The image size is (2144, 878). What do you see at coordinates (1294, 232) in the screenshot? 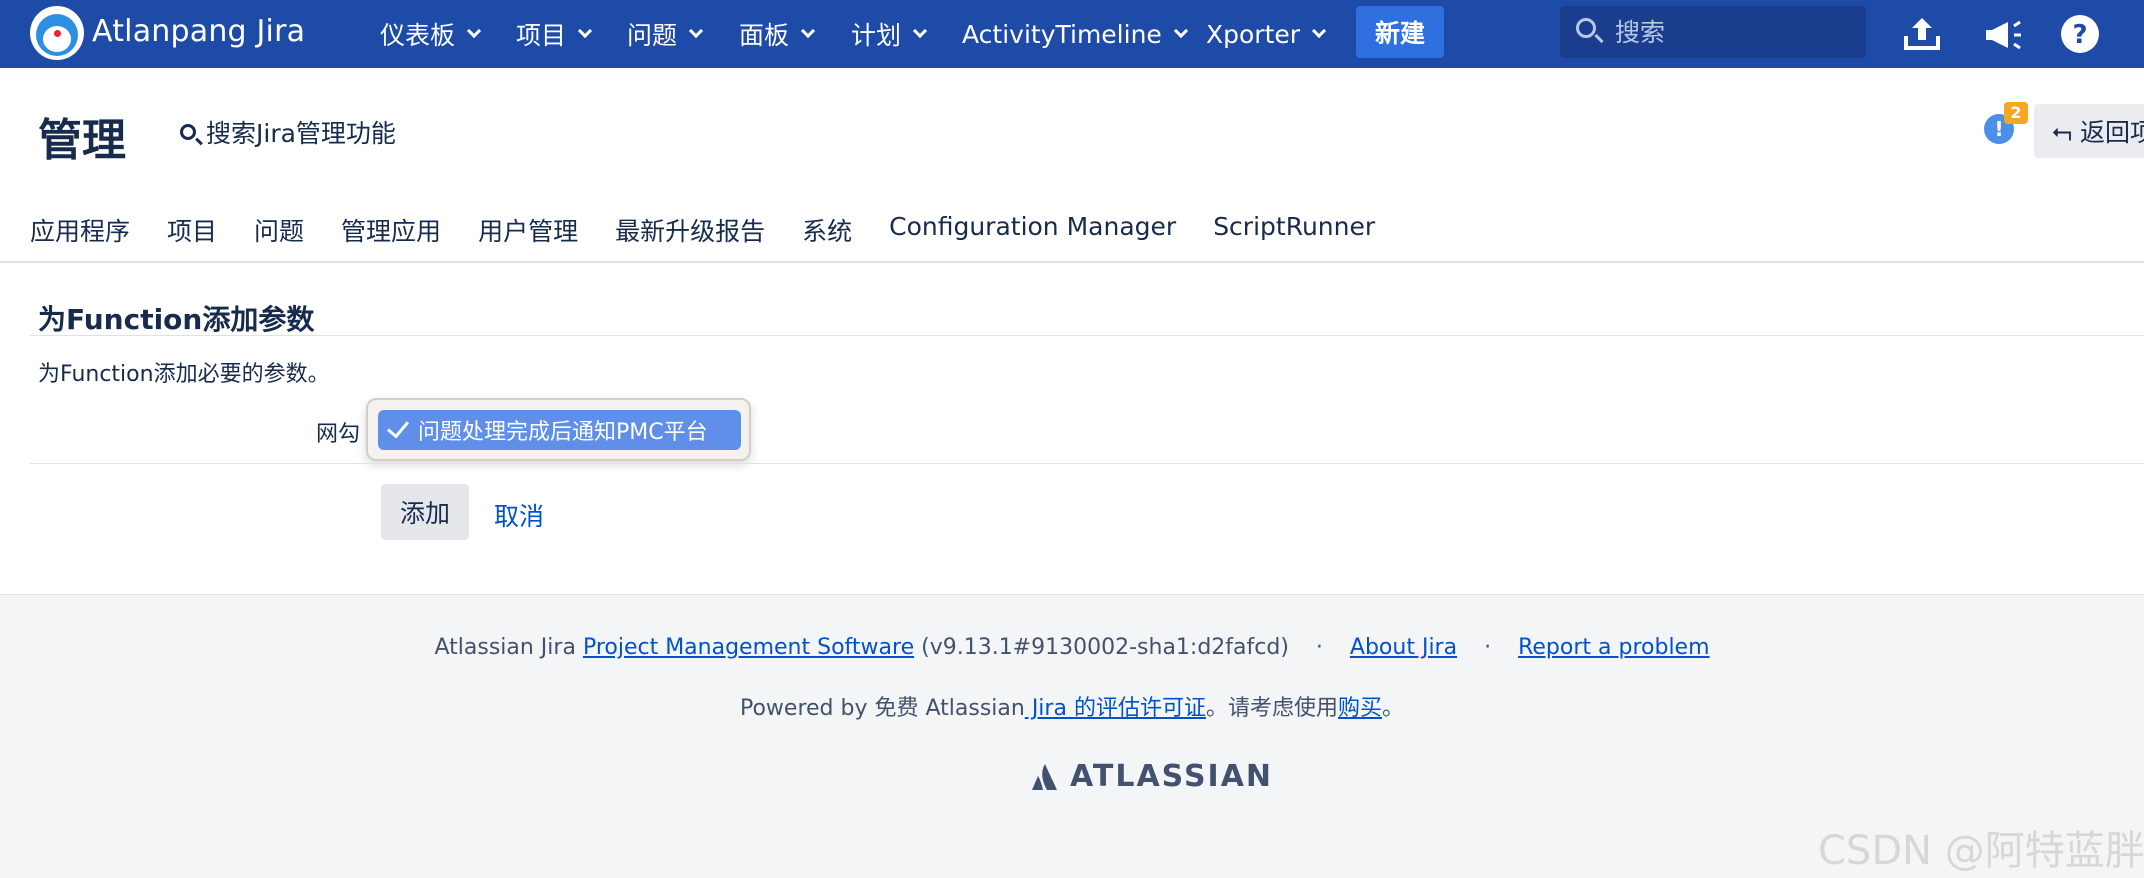
I see `tab-scriptrunner: ScriptRunner` at bounding box center [1294, 232].